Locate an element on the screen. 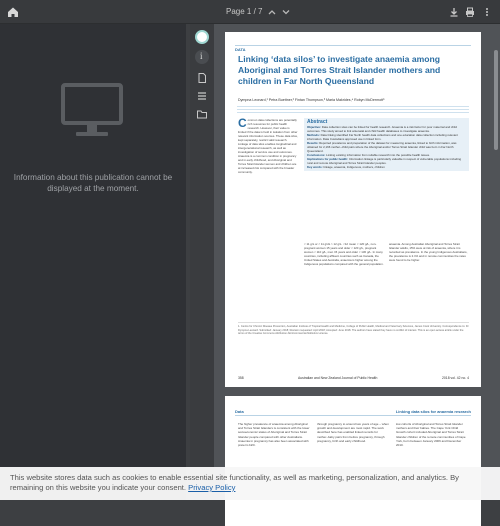  chevron-down-icon is located at coordinates (286, 12).